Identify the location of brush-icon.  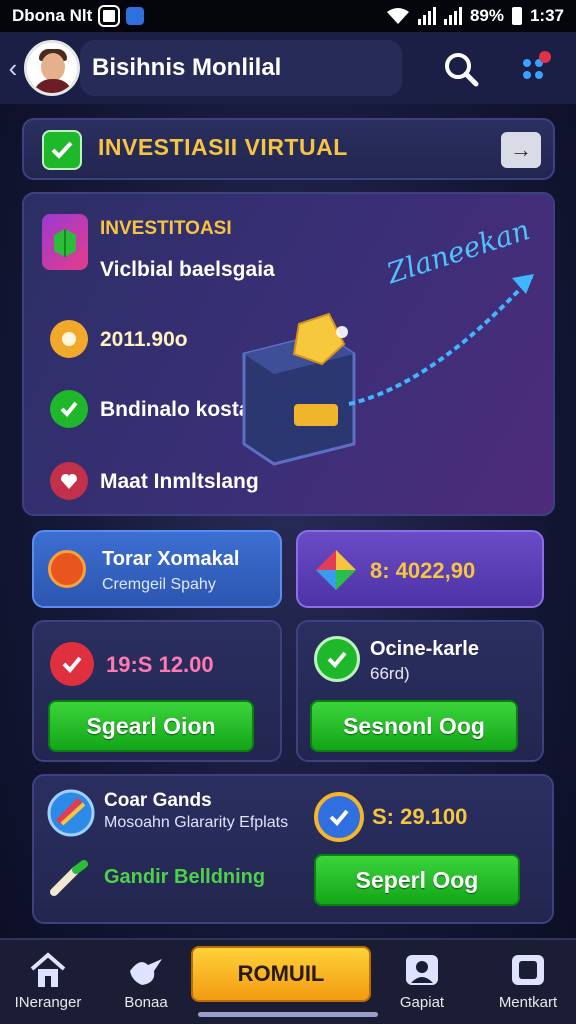
(69, 878).